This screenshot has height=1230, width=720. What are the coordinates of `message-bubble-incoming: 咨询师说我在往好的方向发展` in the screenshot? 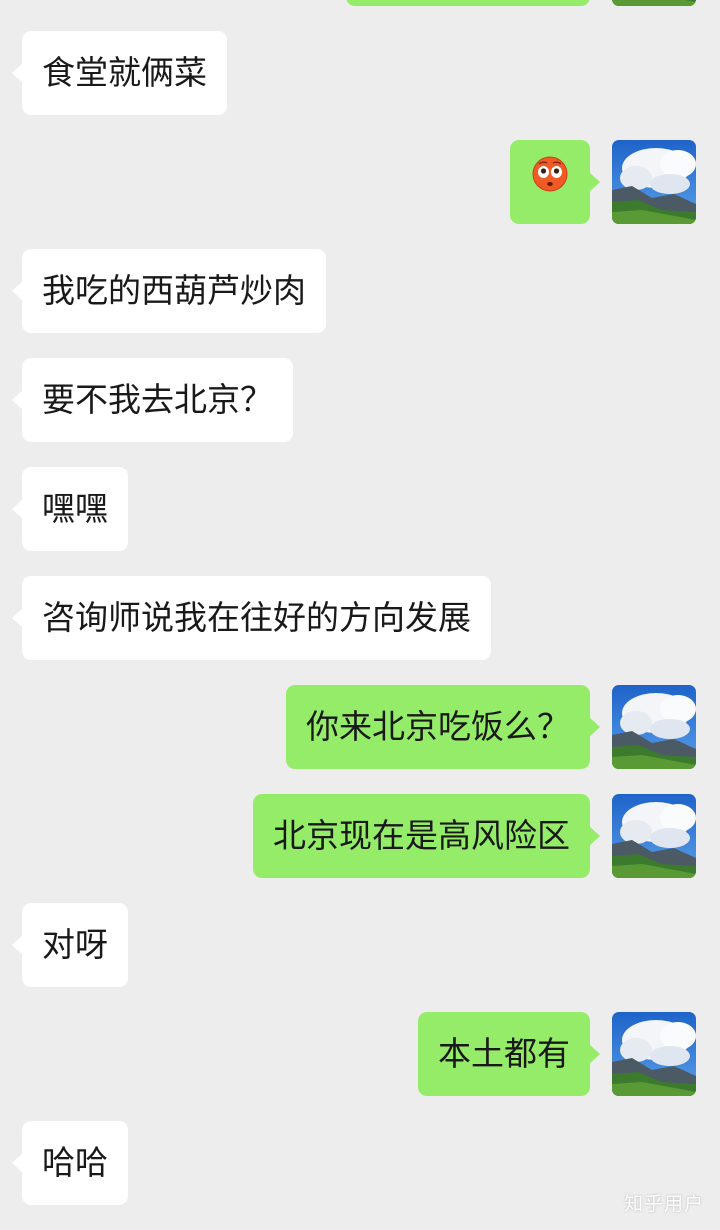 It's located at (251, 618).